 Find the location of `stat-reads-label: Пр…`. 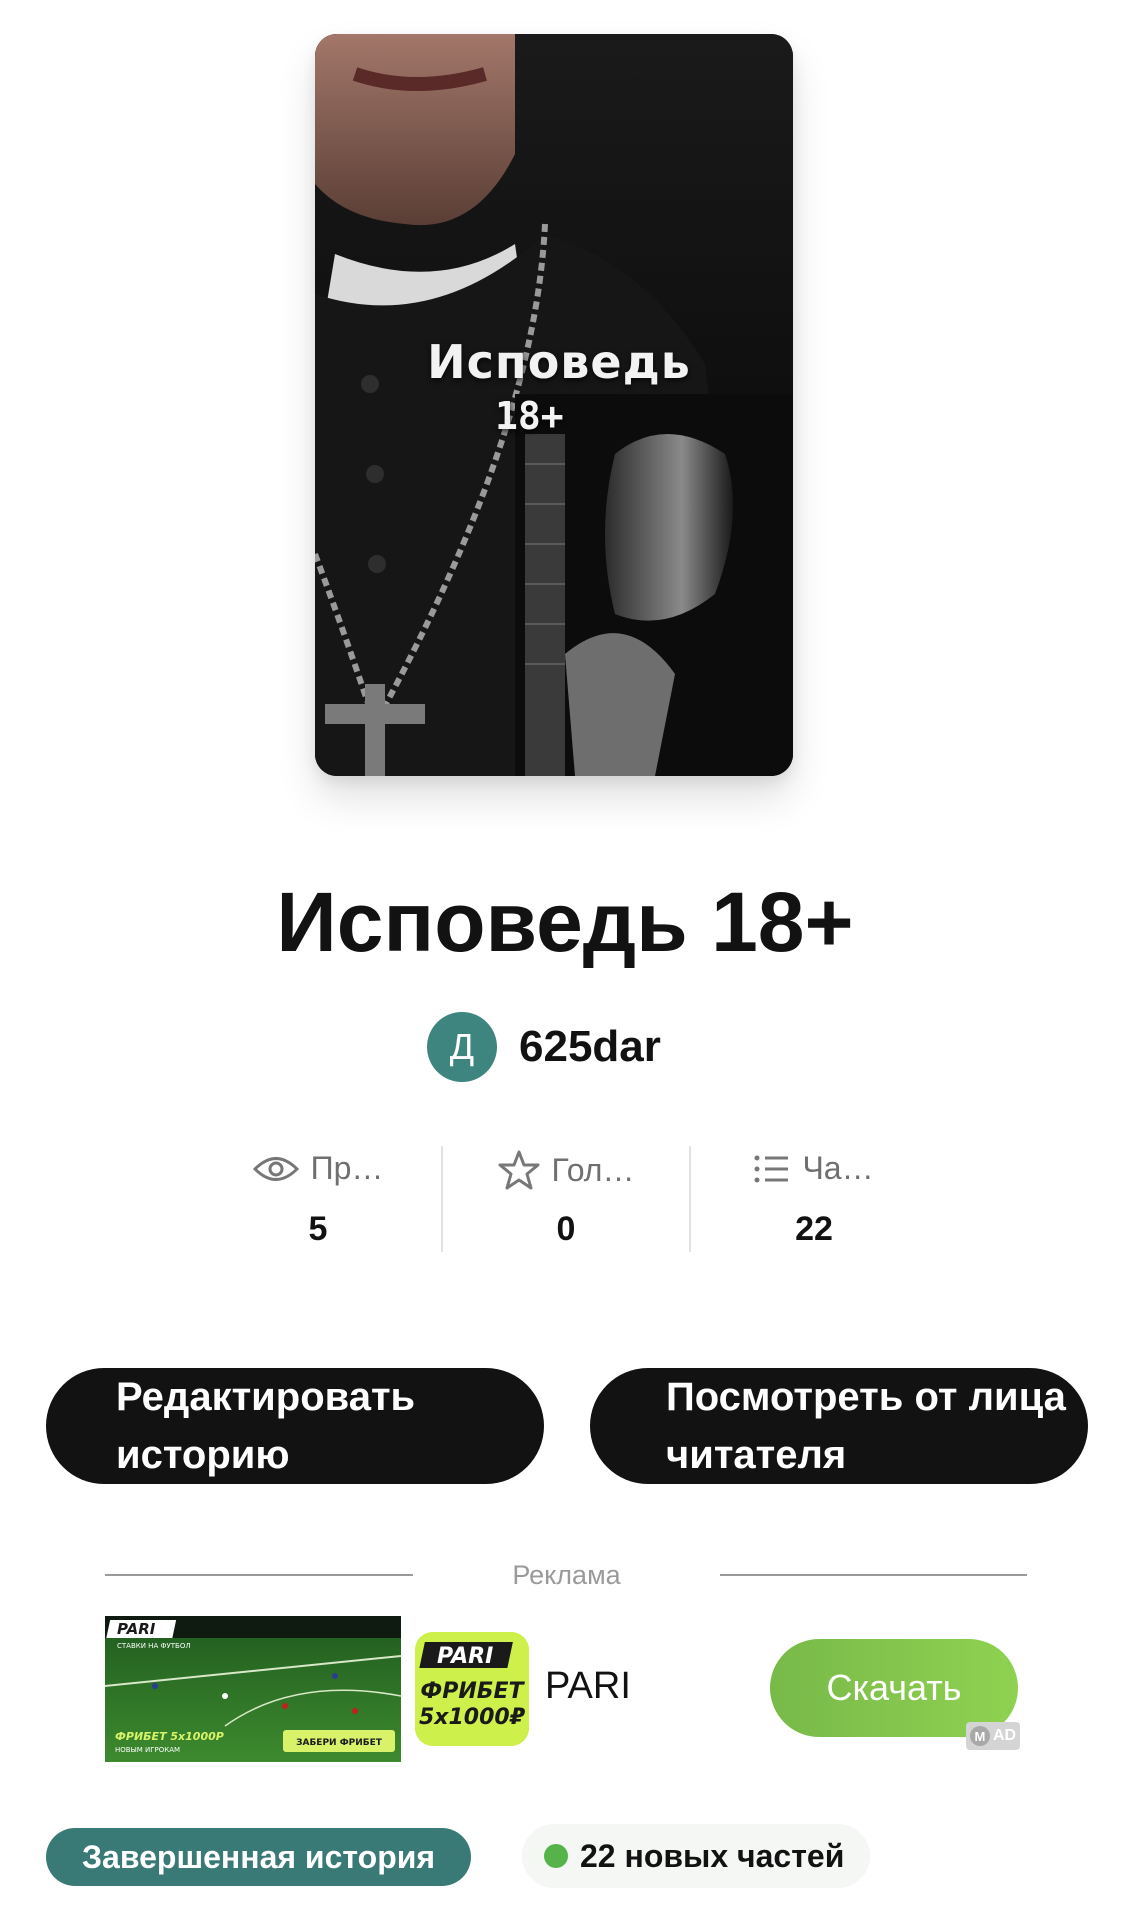

stat-reads-label: Пр… is located at coordinates (347, 1168).